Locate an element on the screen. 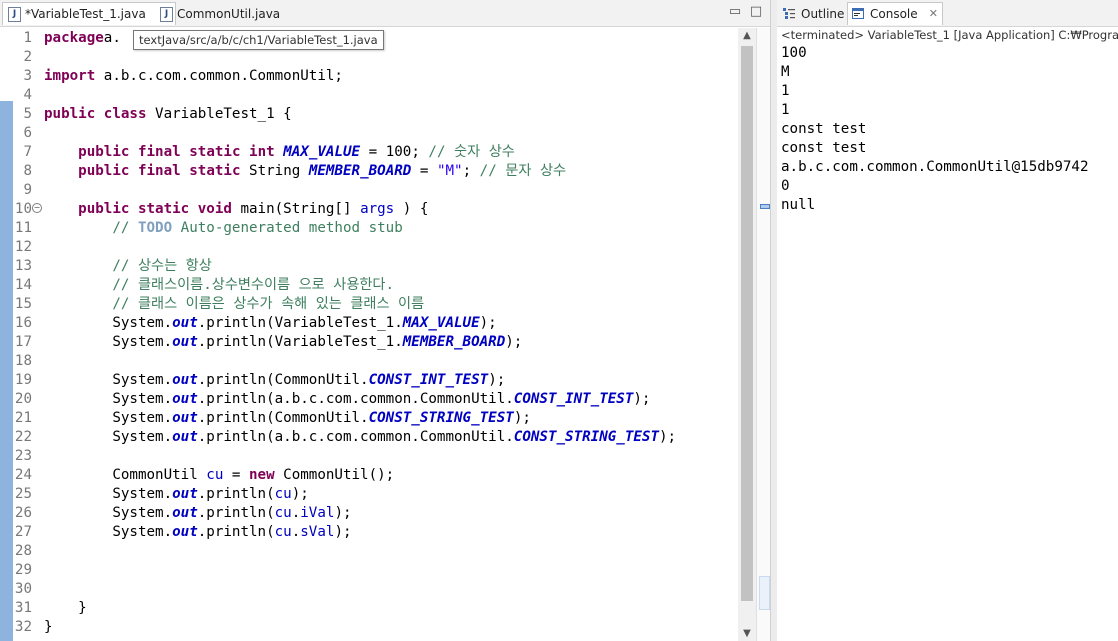  line-number: 5 is located at coordinates (27, 114).